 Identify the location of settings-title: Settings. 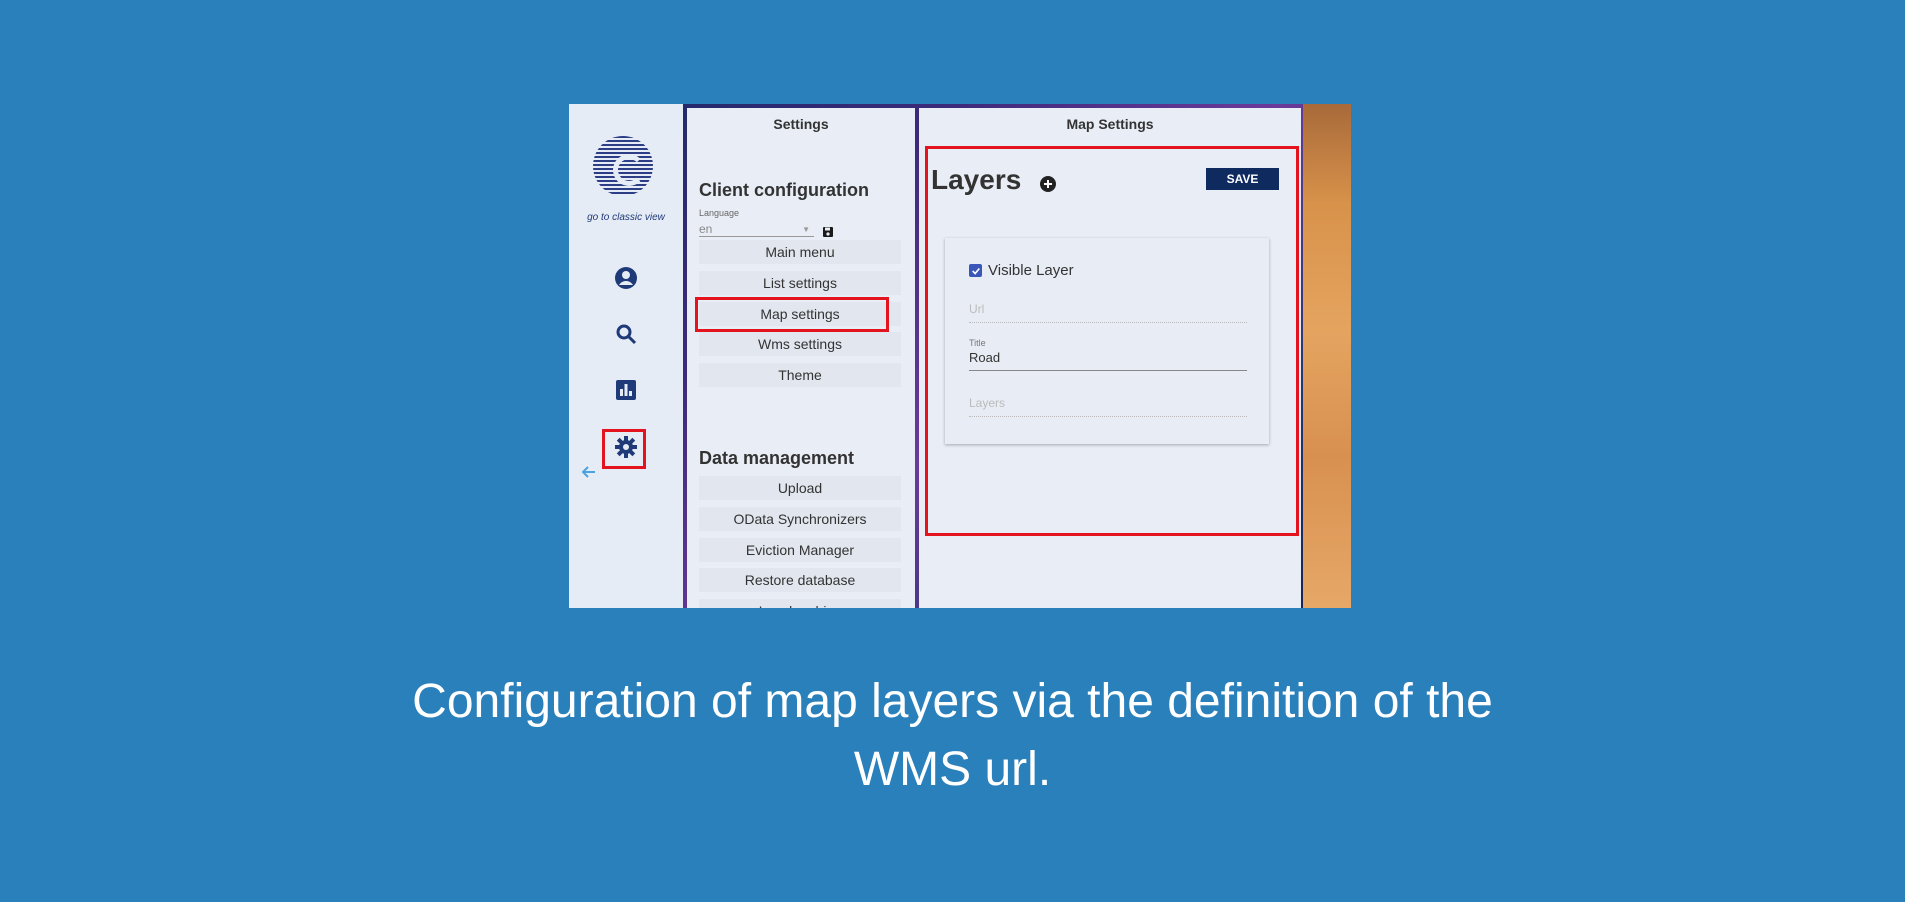
(801, 124).